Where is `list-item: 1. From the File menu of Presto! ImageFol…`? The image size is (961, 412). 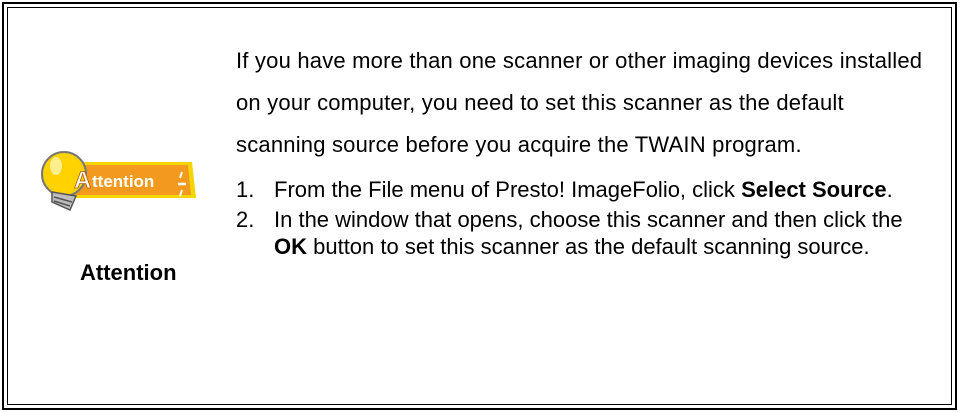
list-item: 1. From the File menu of Presto! ImageFol… is located at coordinates (581, 189).